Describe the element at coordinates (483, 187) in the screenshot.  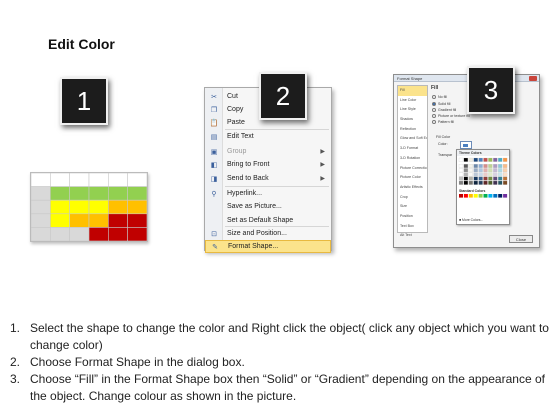
I see `palette-swatches: Standard Colors` at that location.